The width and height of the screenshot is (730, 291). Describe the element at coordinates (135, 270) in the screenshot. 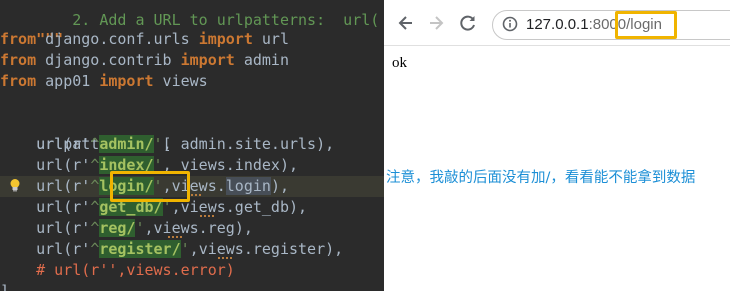

I see `code-comment: # url(r'',views.error)` at that location.